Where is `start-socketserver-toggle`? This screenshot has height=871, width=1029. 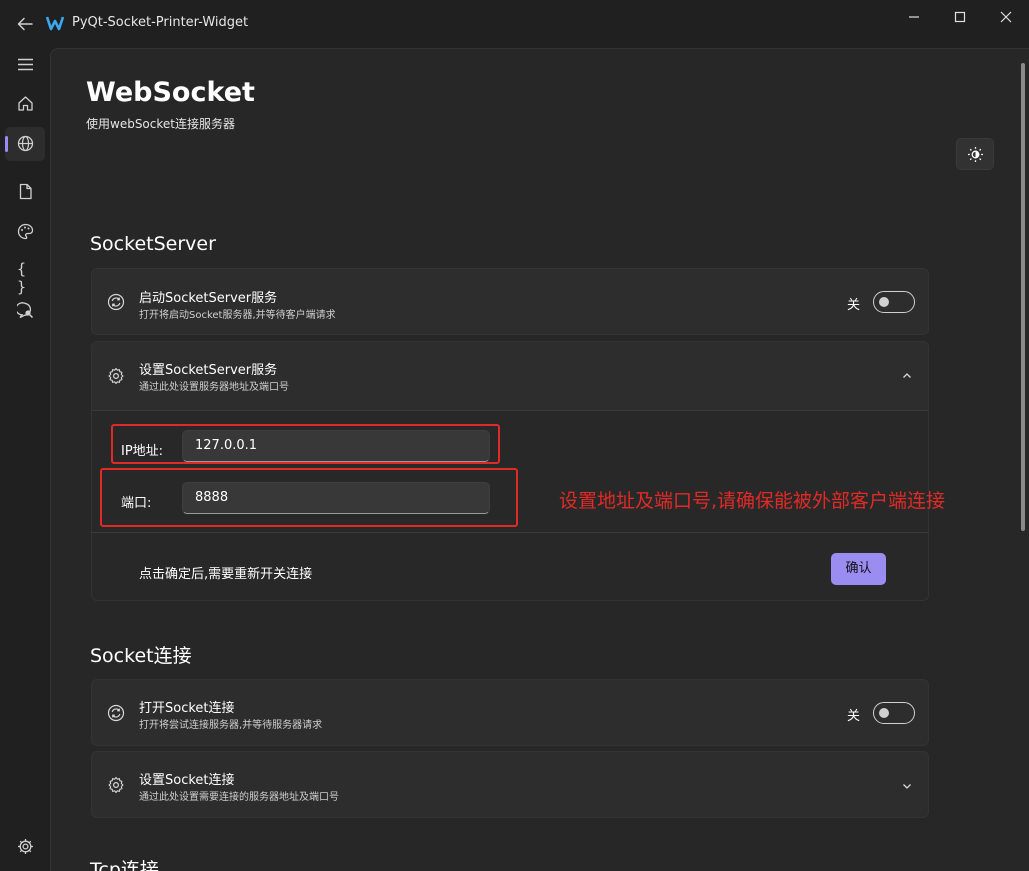
start-socketserver-toggle is located at coordinates (894, 302).